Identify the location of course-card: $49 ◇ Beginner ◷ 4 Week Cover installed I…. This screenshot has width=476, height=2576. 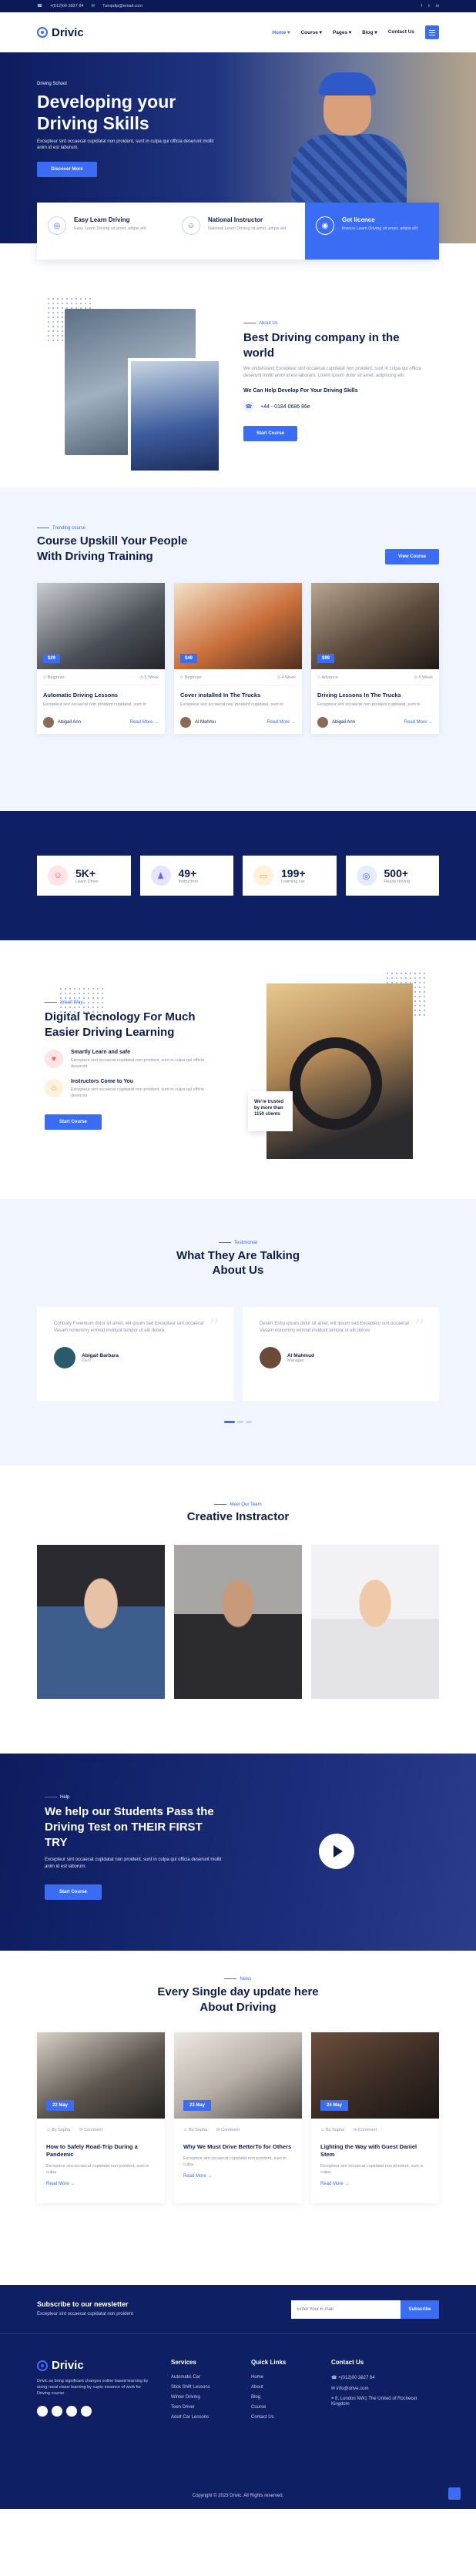
(238, 659).